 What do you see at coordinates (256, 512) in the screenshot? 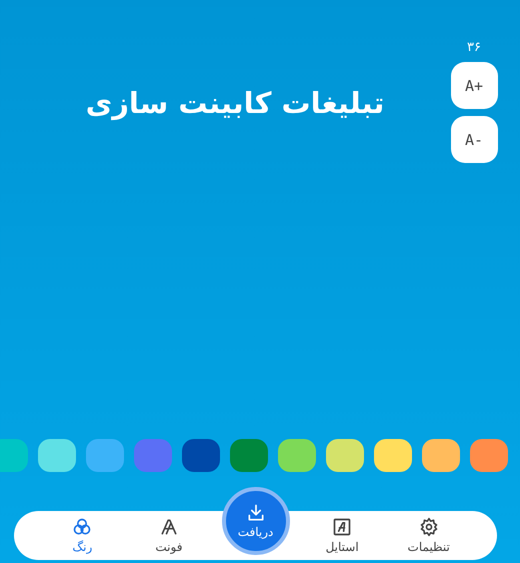
I see `download-icon` at bounding box center [256, 512].